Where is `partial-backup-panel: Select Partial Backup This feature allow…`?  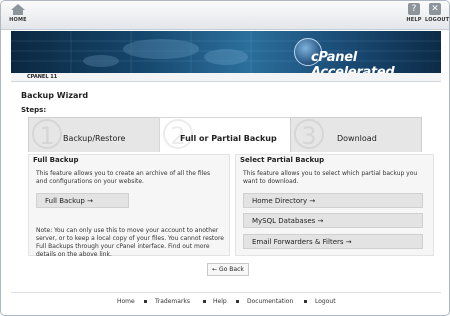
partial-backup-panel: Select Partial Backup This feature allow… is located at coordinates (334, 205).